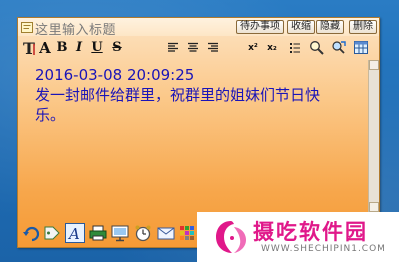 The width and height of the screenshot is (399, 262). I want to click on bold-button: B, so click(62, 47).